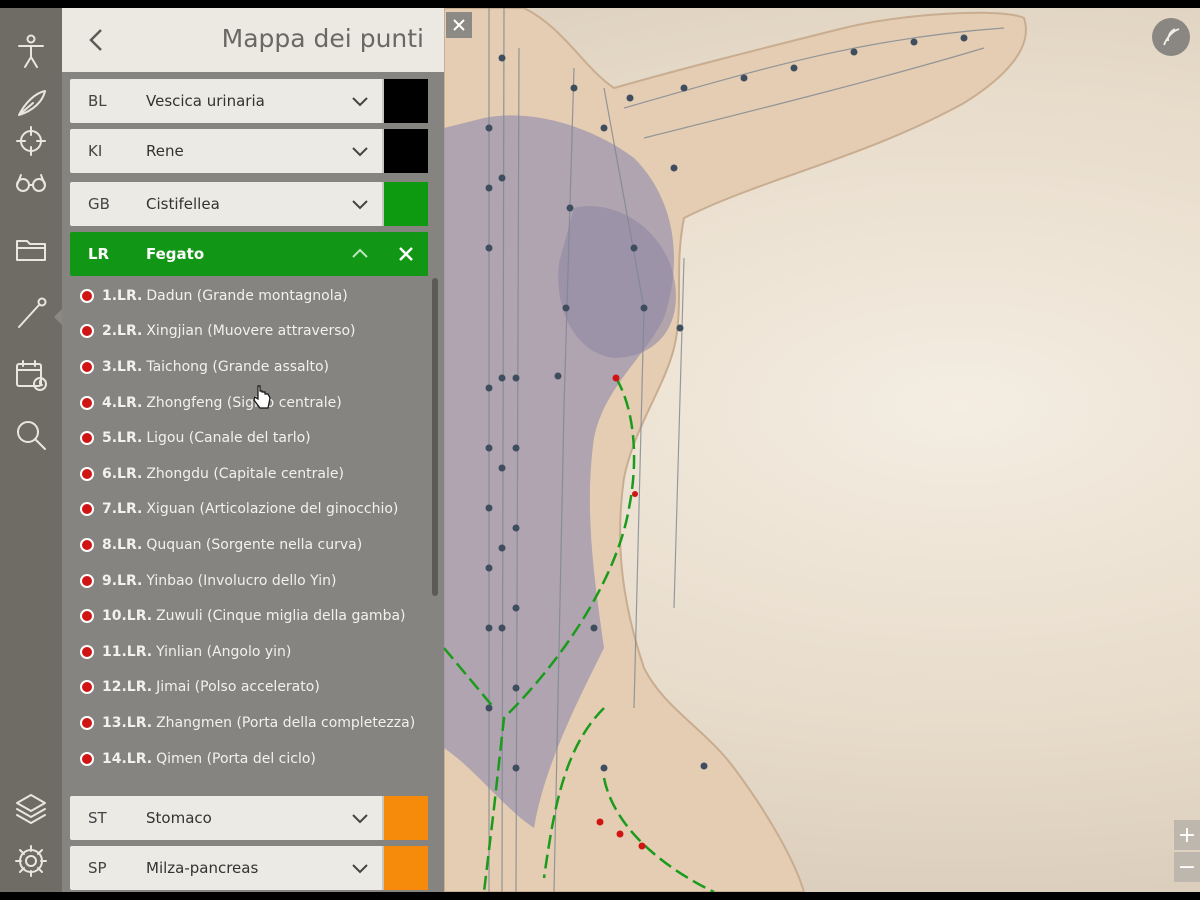 The height and width of the screenshot is (900, 1200). Describe the element at coordinates (31, 141) in the screenshot. I see `target-icon` at that location.